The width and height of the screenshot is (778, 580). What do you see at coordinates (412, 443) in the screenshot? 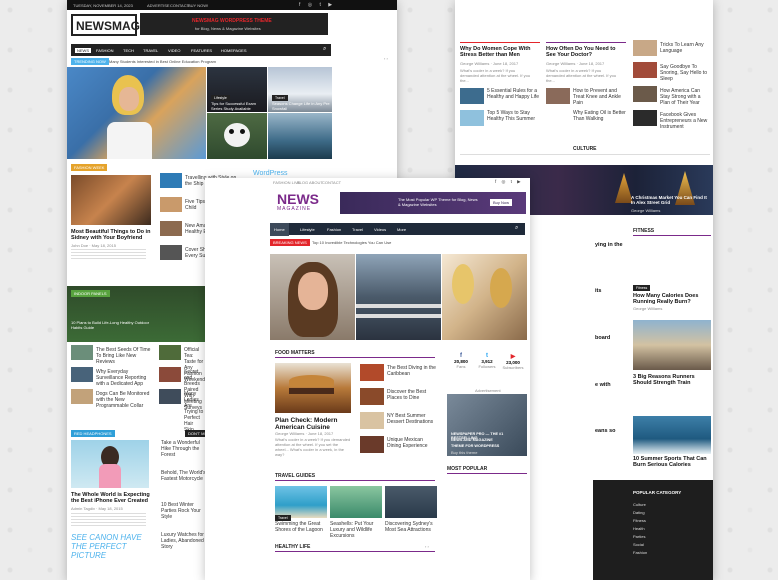
I see `food-item: Unique Mexican Dining Experience` at bounding box center [412, 443].